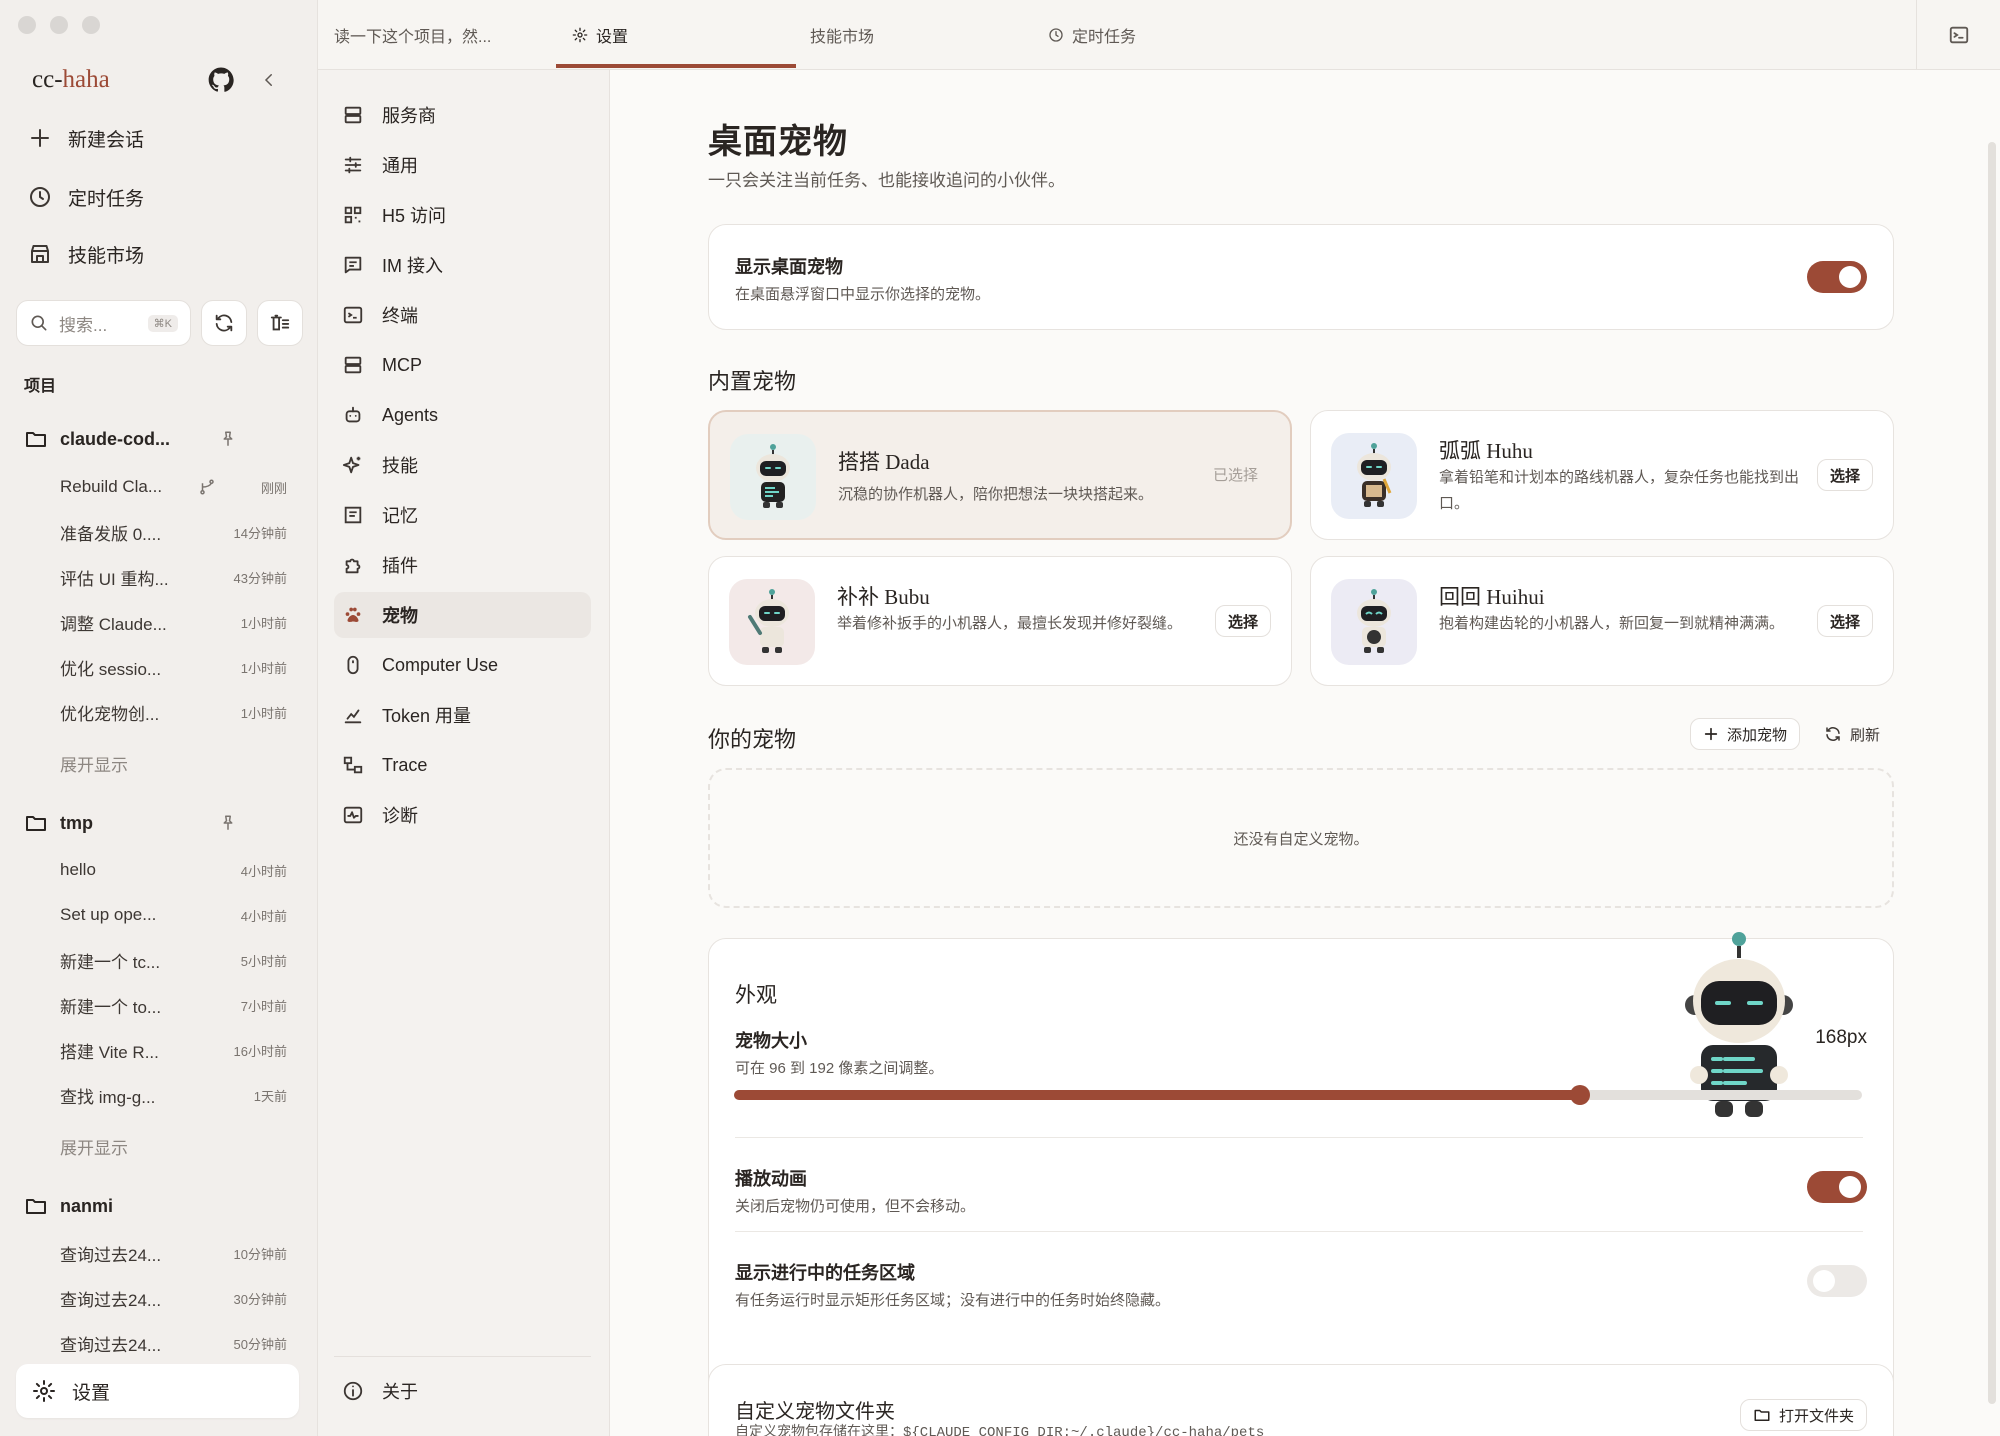 Image resolution: width=2000 pixels, height=1436 pixels. I want to click on tab-skills-market: 技能市场, so click(842, 35).